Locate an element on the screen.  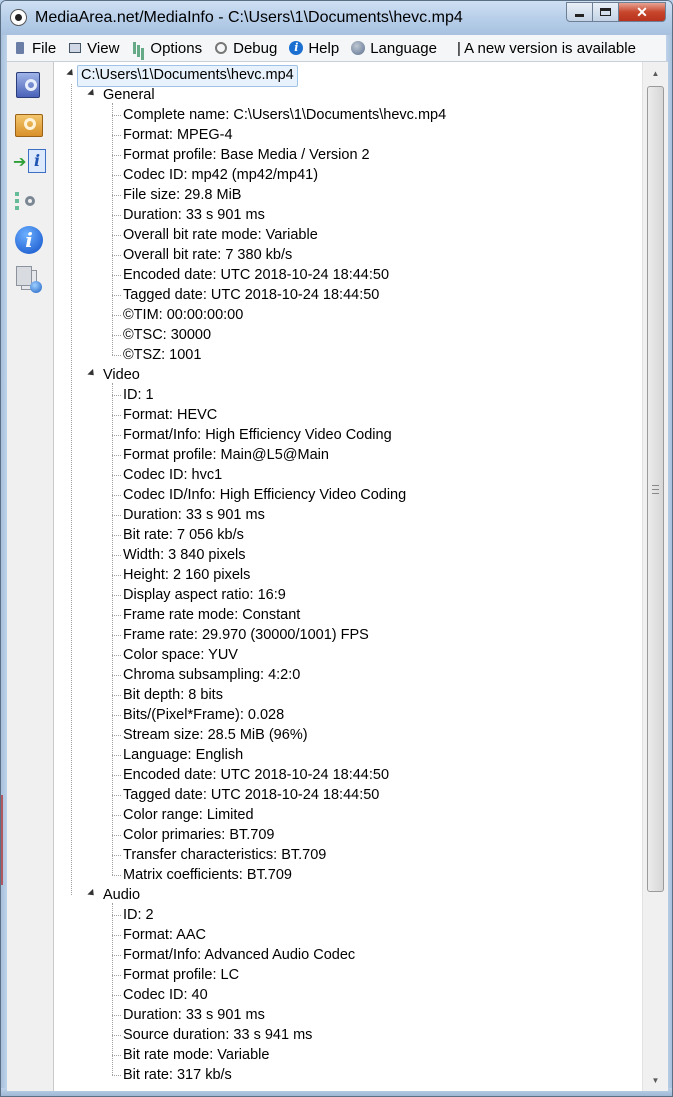
tree-item: Language: English is located at coordinates (183, 755).